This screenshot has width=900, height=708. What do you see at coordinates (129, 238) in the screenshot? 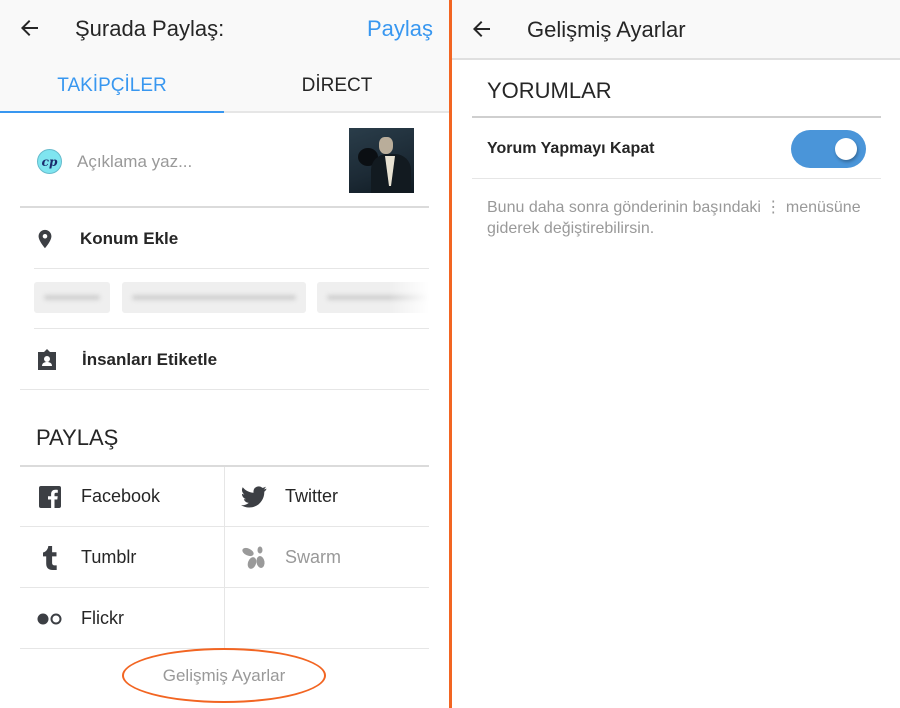
I see `add-location-label: Konum Ekle` at bounding box center [129, 238].